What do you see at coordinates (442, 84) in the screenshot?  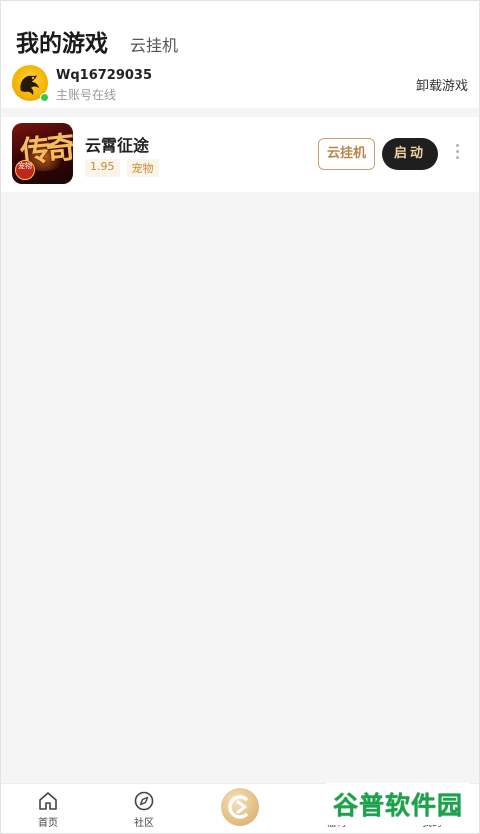 I see `uninstall-game-button: 卸载游戏` at bounding box center [442, 84].